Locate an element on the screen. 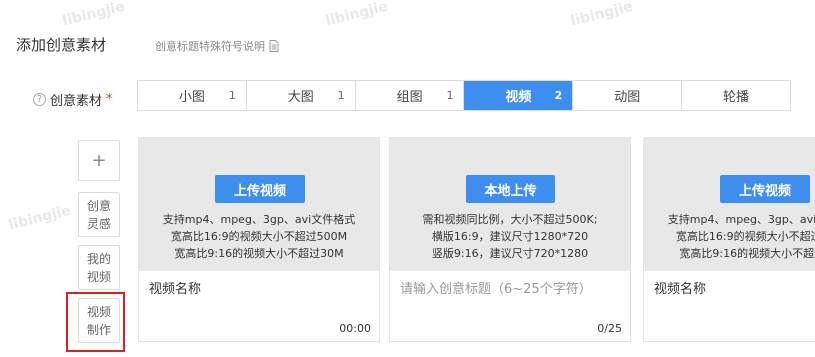 This screenshot has width=815, height=357. tab-label: 小图 is located at coordinates (191, 97).